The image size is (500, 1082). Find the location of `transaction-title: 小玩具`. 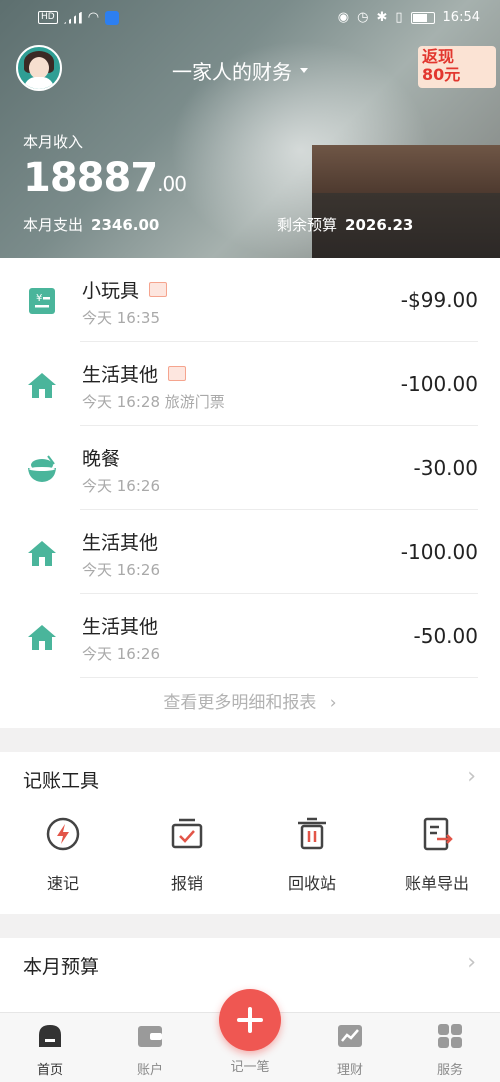

transaction-title: 小玩具 is located at coordinates (111, 291).